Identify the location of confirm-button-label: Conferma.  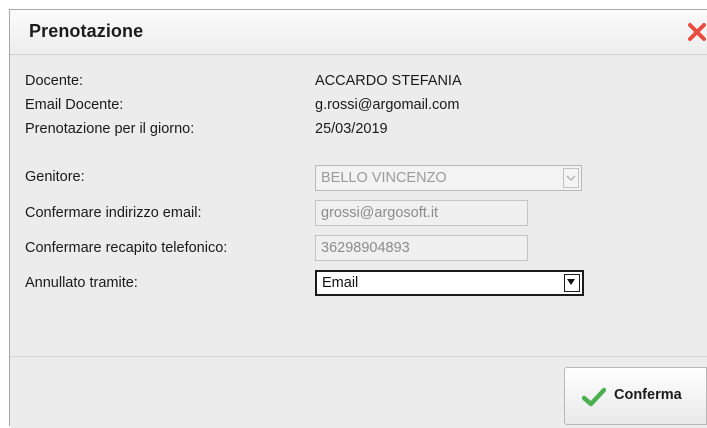
(648, 395).